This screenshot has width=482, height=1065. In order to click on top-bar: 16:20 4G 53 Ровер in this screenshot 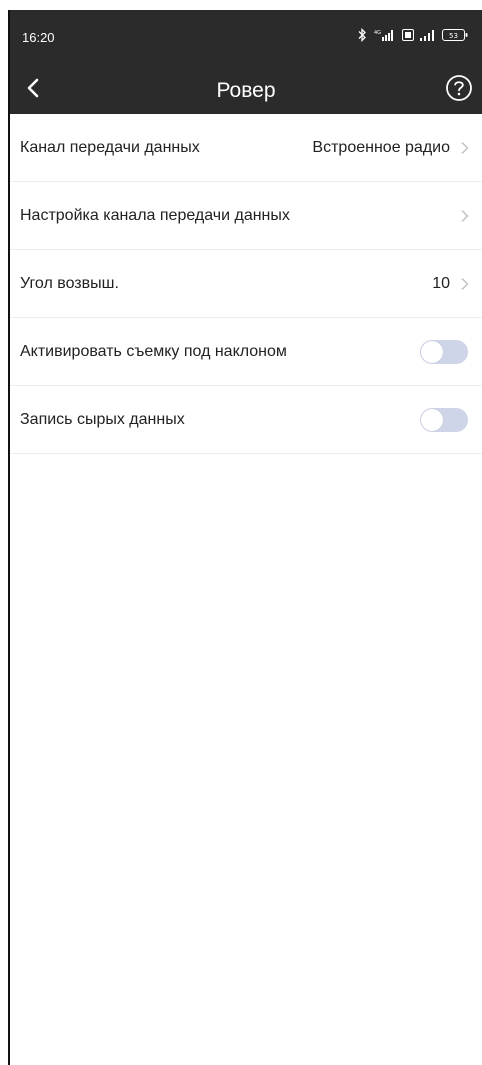, I will do `click(246, 62)`.